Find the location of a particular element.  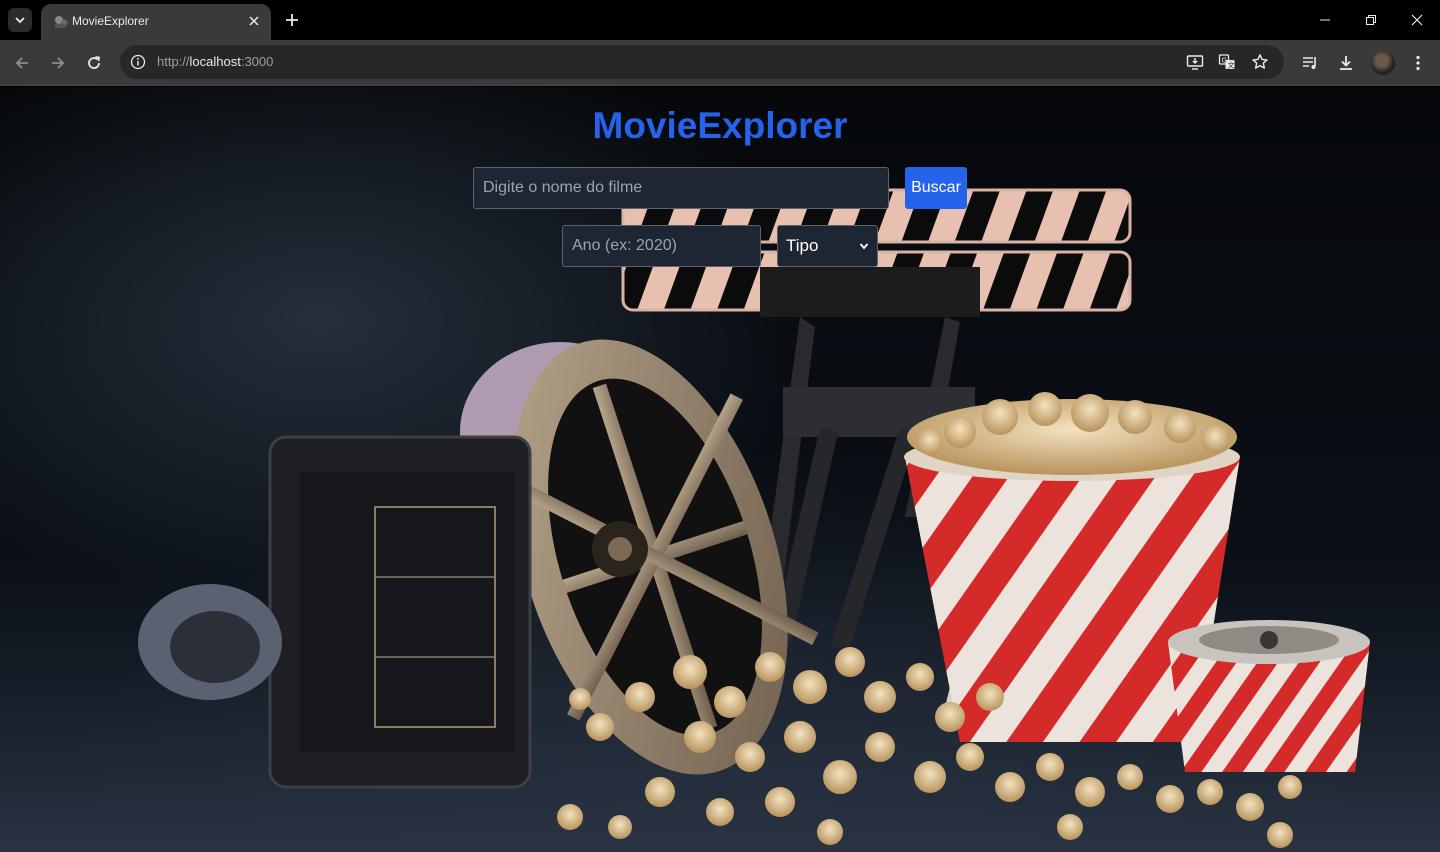

info-icon is located at coordinates (138, 62).